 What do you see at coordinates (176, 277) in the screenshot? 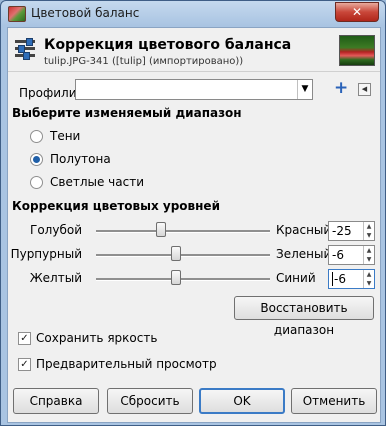
I see `yellow-blue-handle` at bounding box center [176, 277].